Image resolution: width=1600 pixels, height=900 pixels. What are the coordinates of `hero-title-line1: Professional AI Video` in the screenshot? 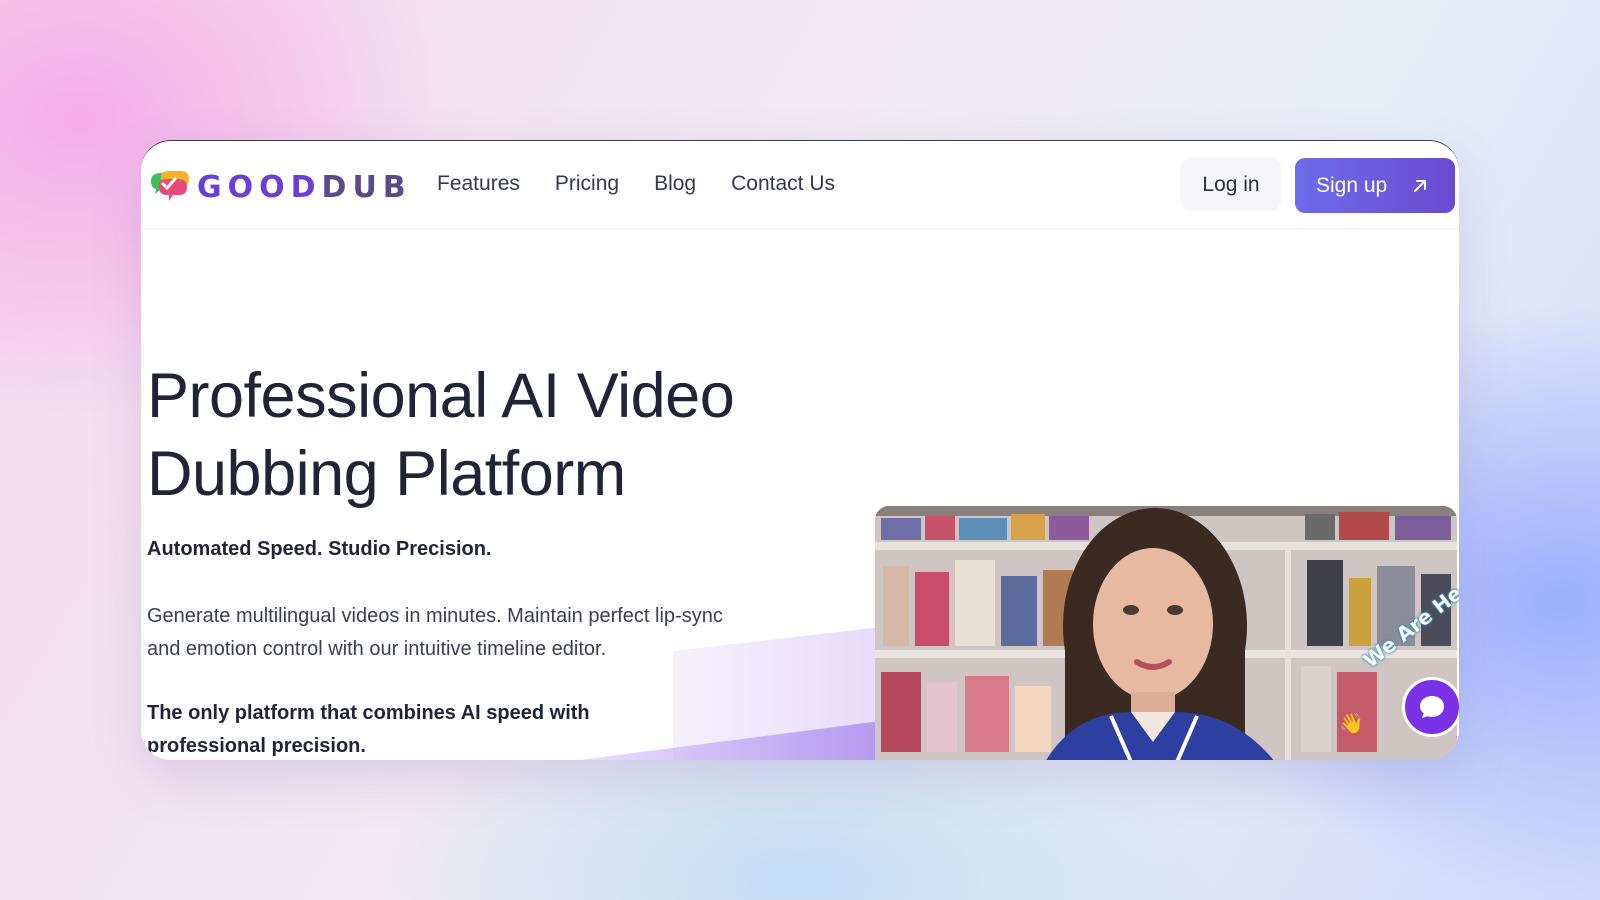 It's located at (441, 396).